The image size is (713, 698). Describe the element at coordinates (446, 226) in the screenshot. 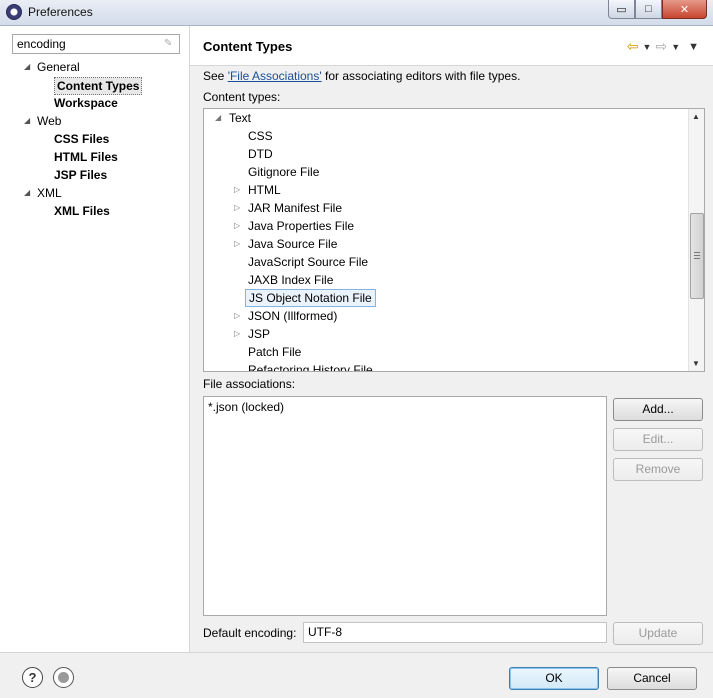

I see `content-type-item: ▷ Java Properties File` at that location.